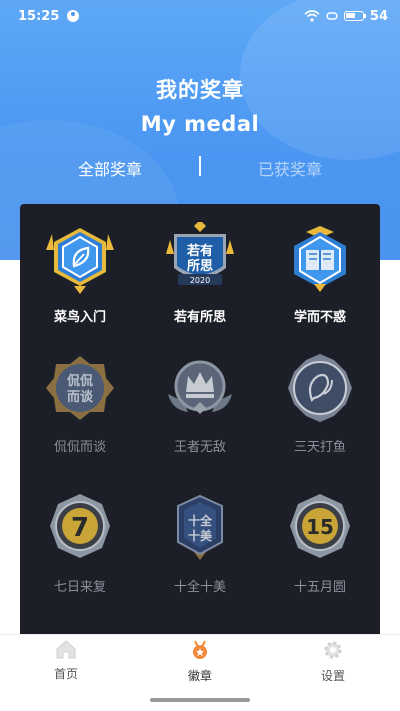  I want to click on badge-item: 十全 十美 十全十美, so click(200, 539).